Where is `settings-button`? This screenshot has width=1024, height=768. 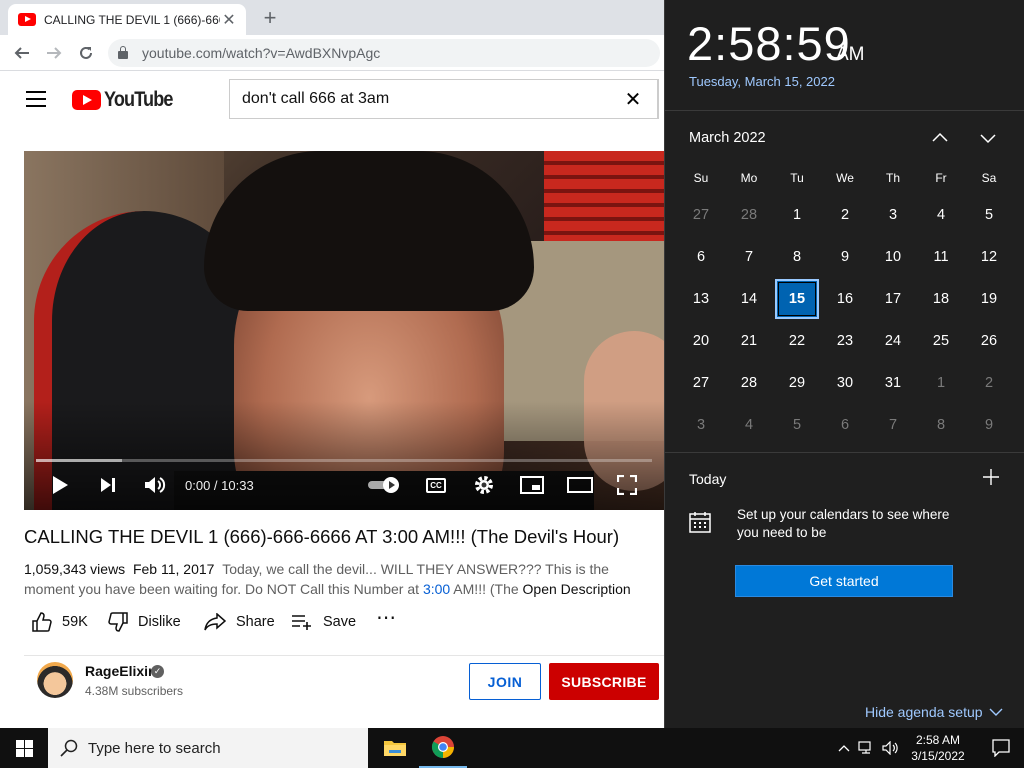 settings-button is located at coordinates (484, 485).